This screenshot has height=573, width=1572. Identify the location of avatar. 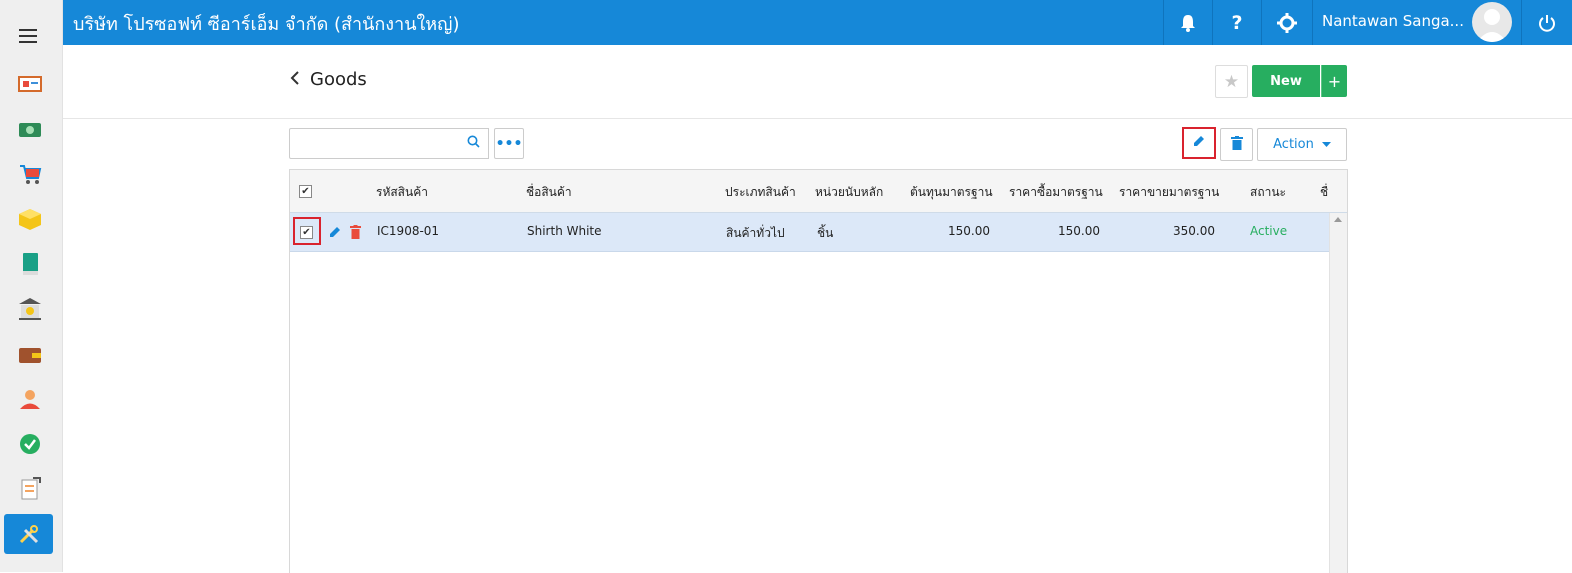
(1492, 22).